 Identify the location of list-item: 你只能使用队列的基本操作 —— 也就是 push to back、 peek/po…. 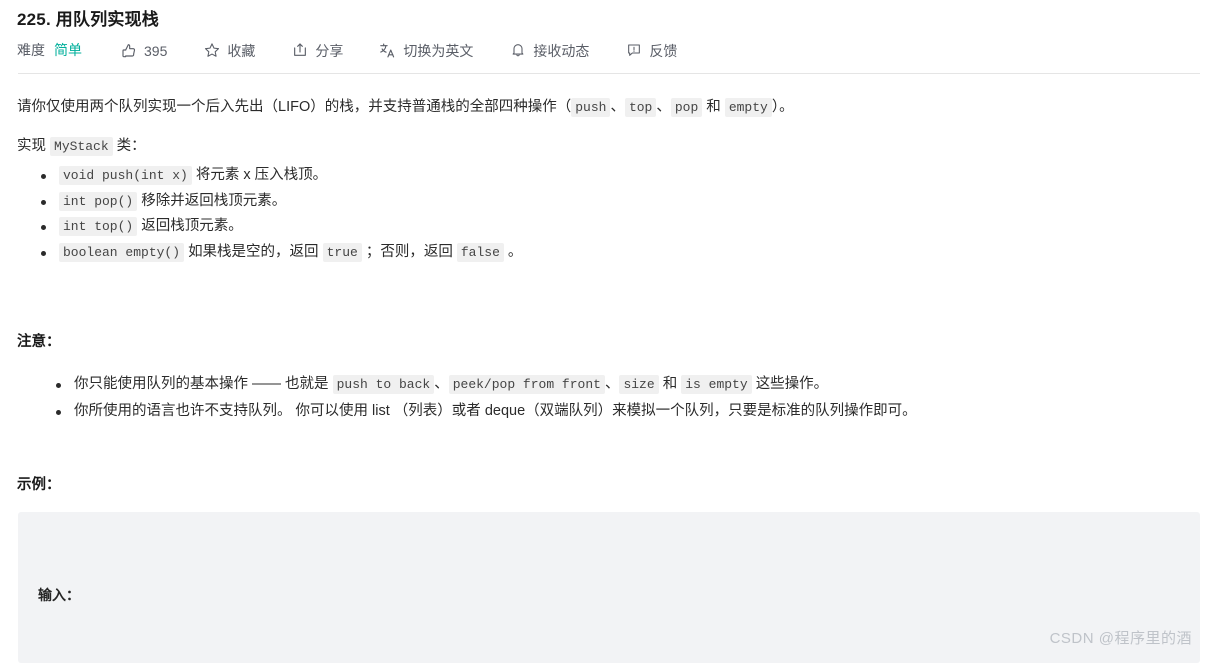
(626, 384).